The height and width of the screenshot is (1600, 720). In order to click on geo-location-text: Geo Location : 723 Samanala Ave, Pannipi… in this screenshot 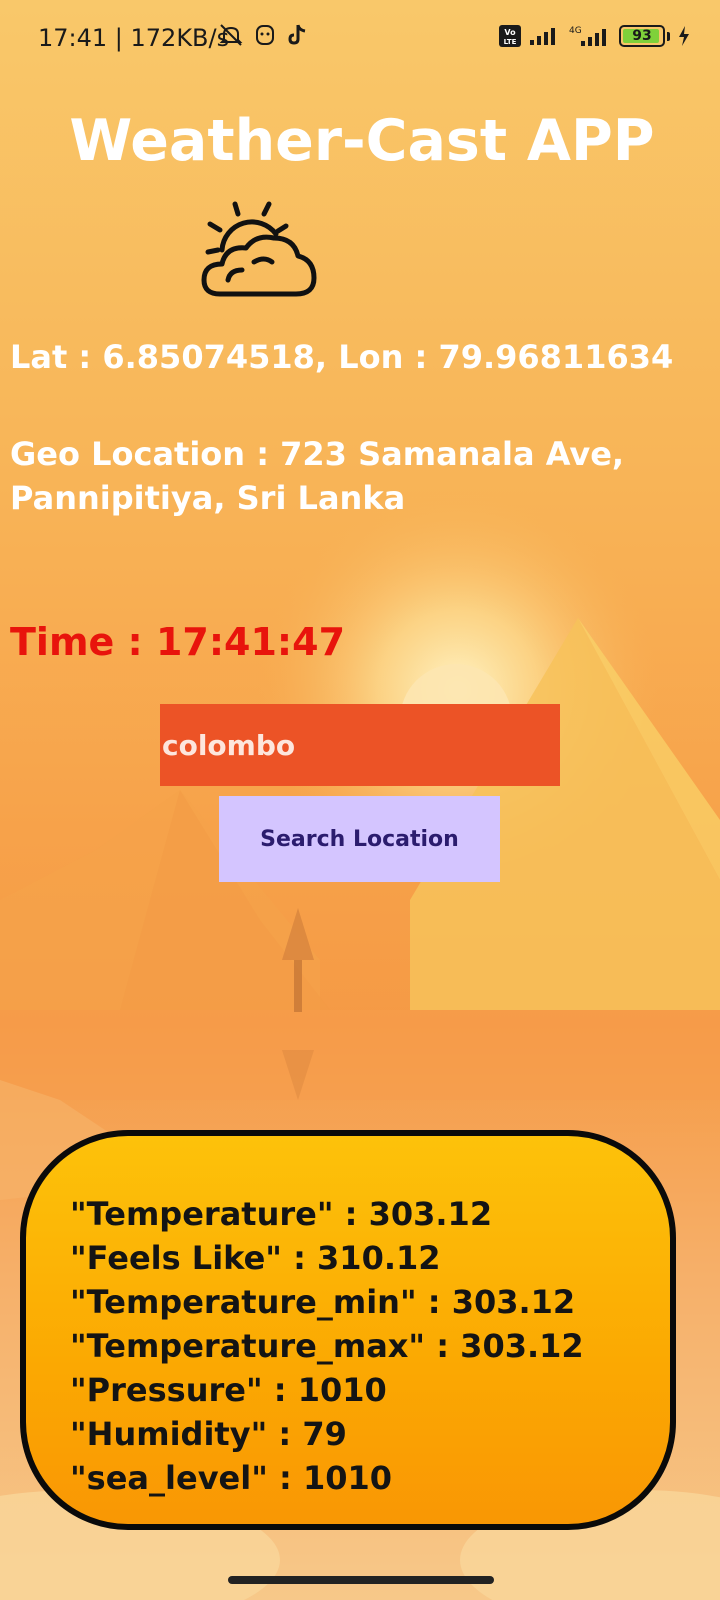, I will do `click(360, 476)`.